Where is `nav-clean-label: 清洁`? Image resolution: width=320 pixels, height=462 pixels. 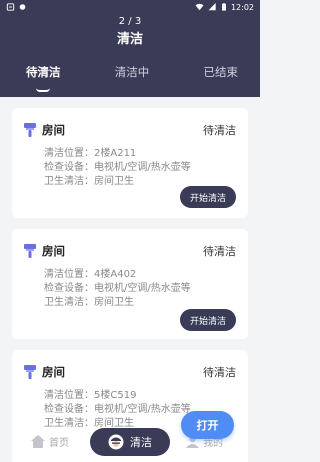
nav-clean-label: 清洁 is located at coordinates (141, 442).